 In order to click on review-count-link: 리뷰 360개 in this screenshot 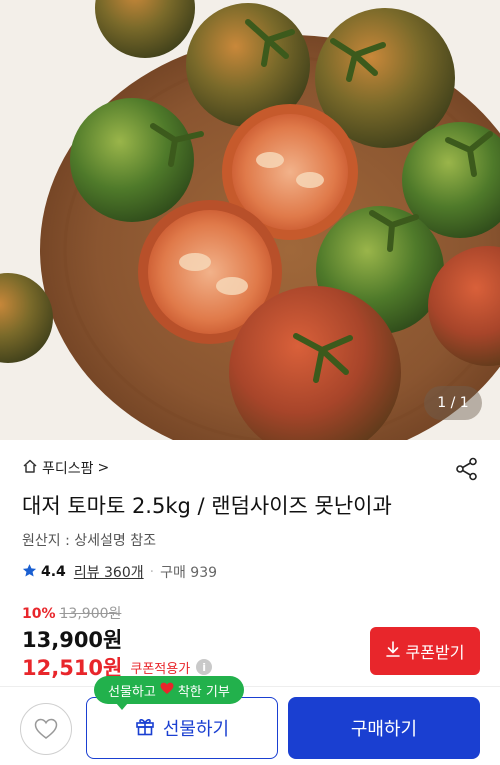, I will do `click(109, 572)`.